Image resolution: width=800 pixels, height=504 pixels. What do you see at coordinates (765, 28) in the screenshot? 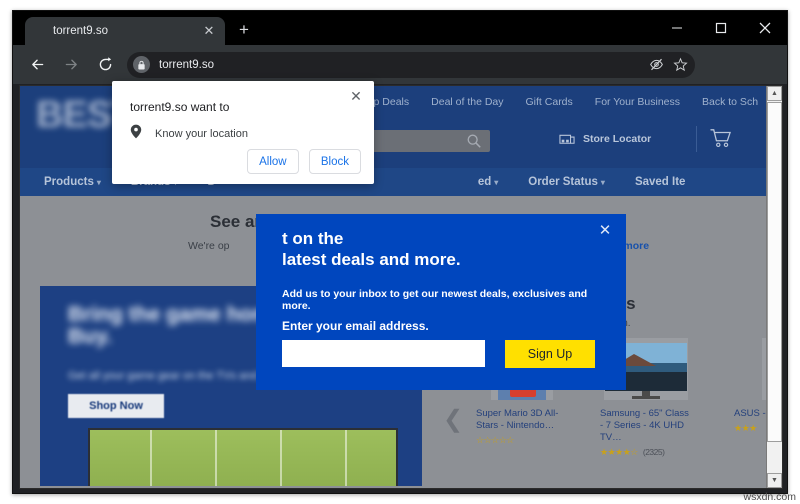
I see `close-icon` at bounding box center [765, 28].